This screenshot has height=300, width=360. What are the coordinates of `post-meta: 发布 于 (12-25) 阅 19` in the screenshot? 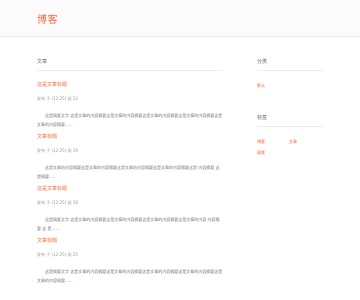 It's located at (57, 150).